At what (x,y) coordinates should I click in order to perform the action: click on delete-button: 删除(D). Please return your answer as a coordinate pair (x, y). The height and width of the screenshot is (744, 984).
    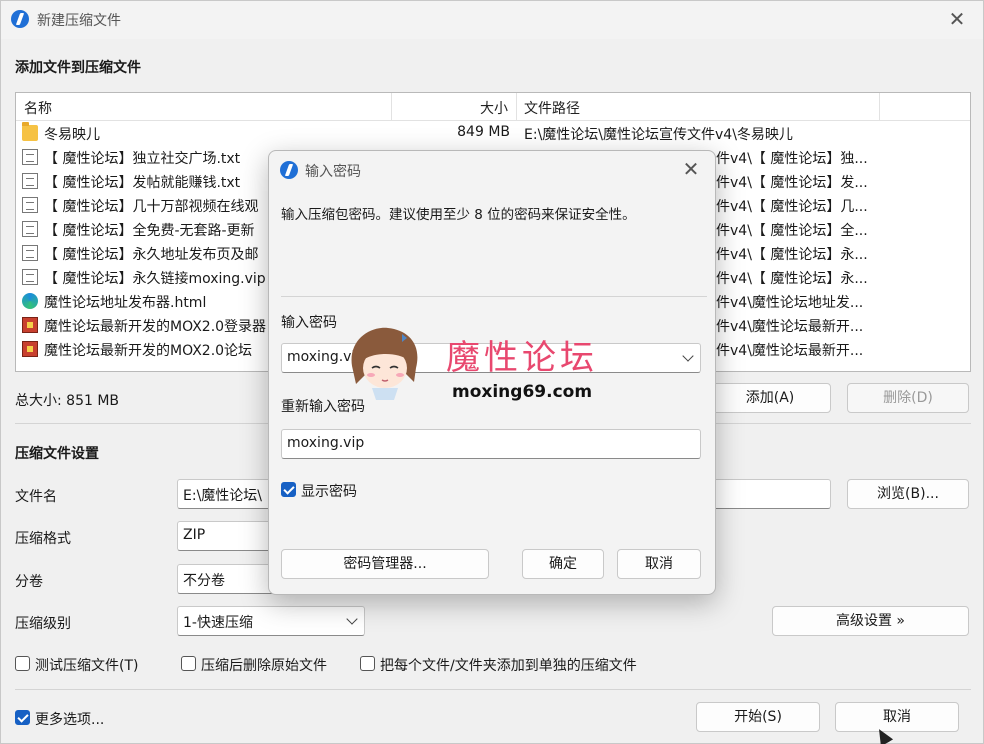
    Looking at the image, I should click on (908, 398).